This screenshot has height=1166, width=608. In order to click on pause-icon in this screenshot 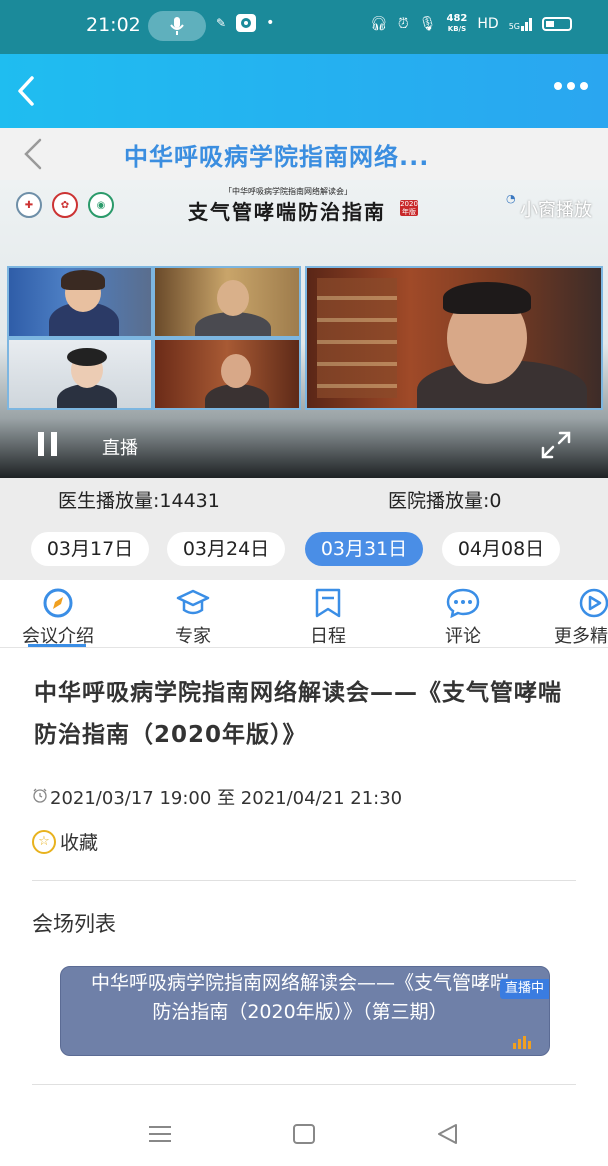, I will do `click(49, 444)`.